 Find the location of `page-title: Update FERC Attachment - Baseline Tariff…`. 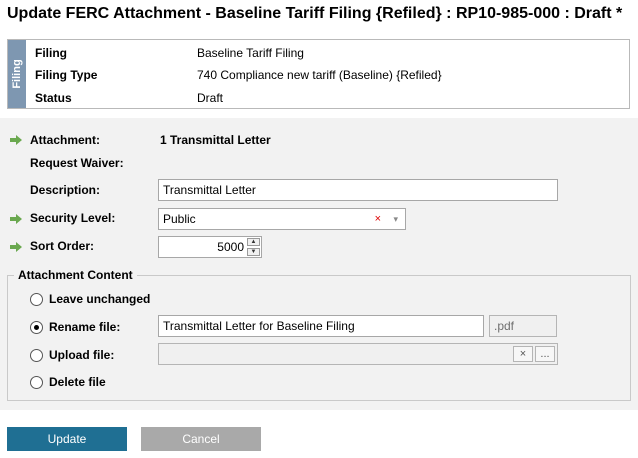

page-title: Update FERC Attachment - Baseline Tariff… is located at coordinates (315, 13).